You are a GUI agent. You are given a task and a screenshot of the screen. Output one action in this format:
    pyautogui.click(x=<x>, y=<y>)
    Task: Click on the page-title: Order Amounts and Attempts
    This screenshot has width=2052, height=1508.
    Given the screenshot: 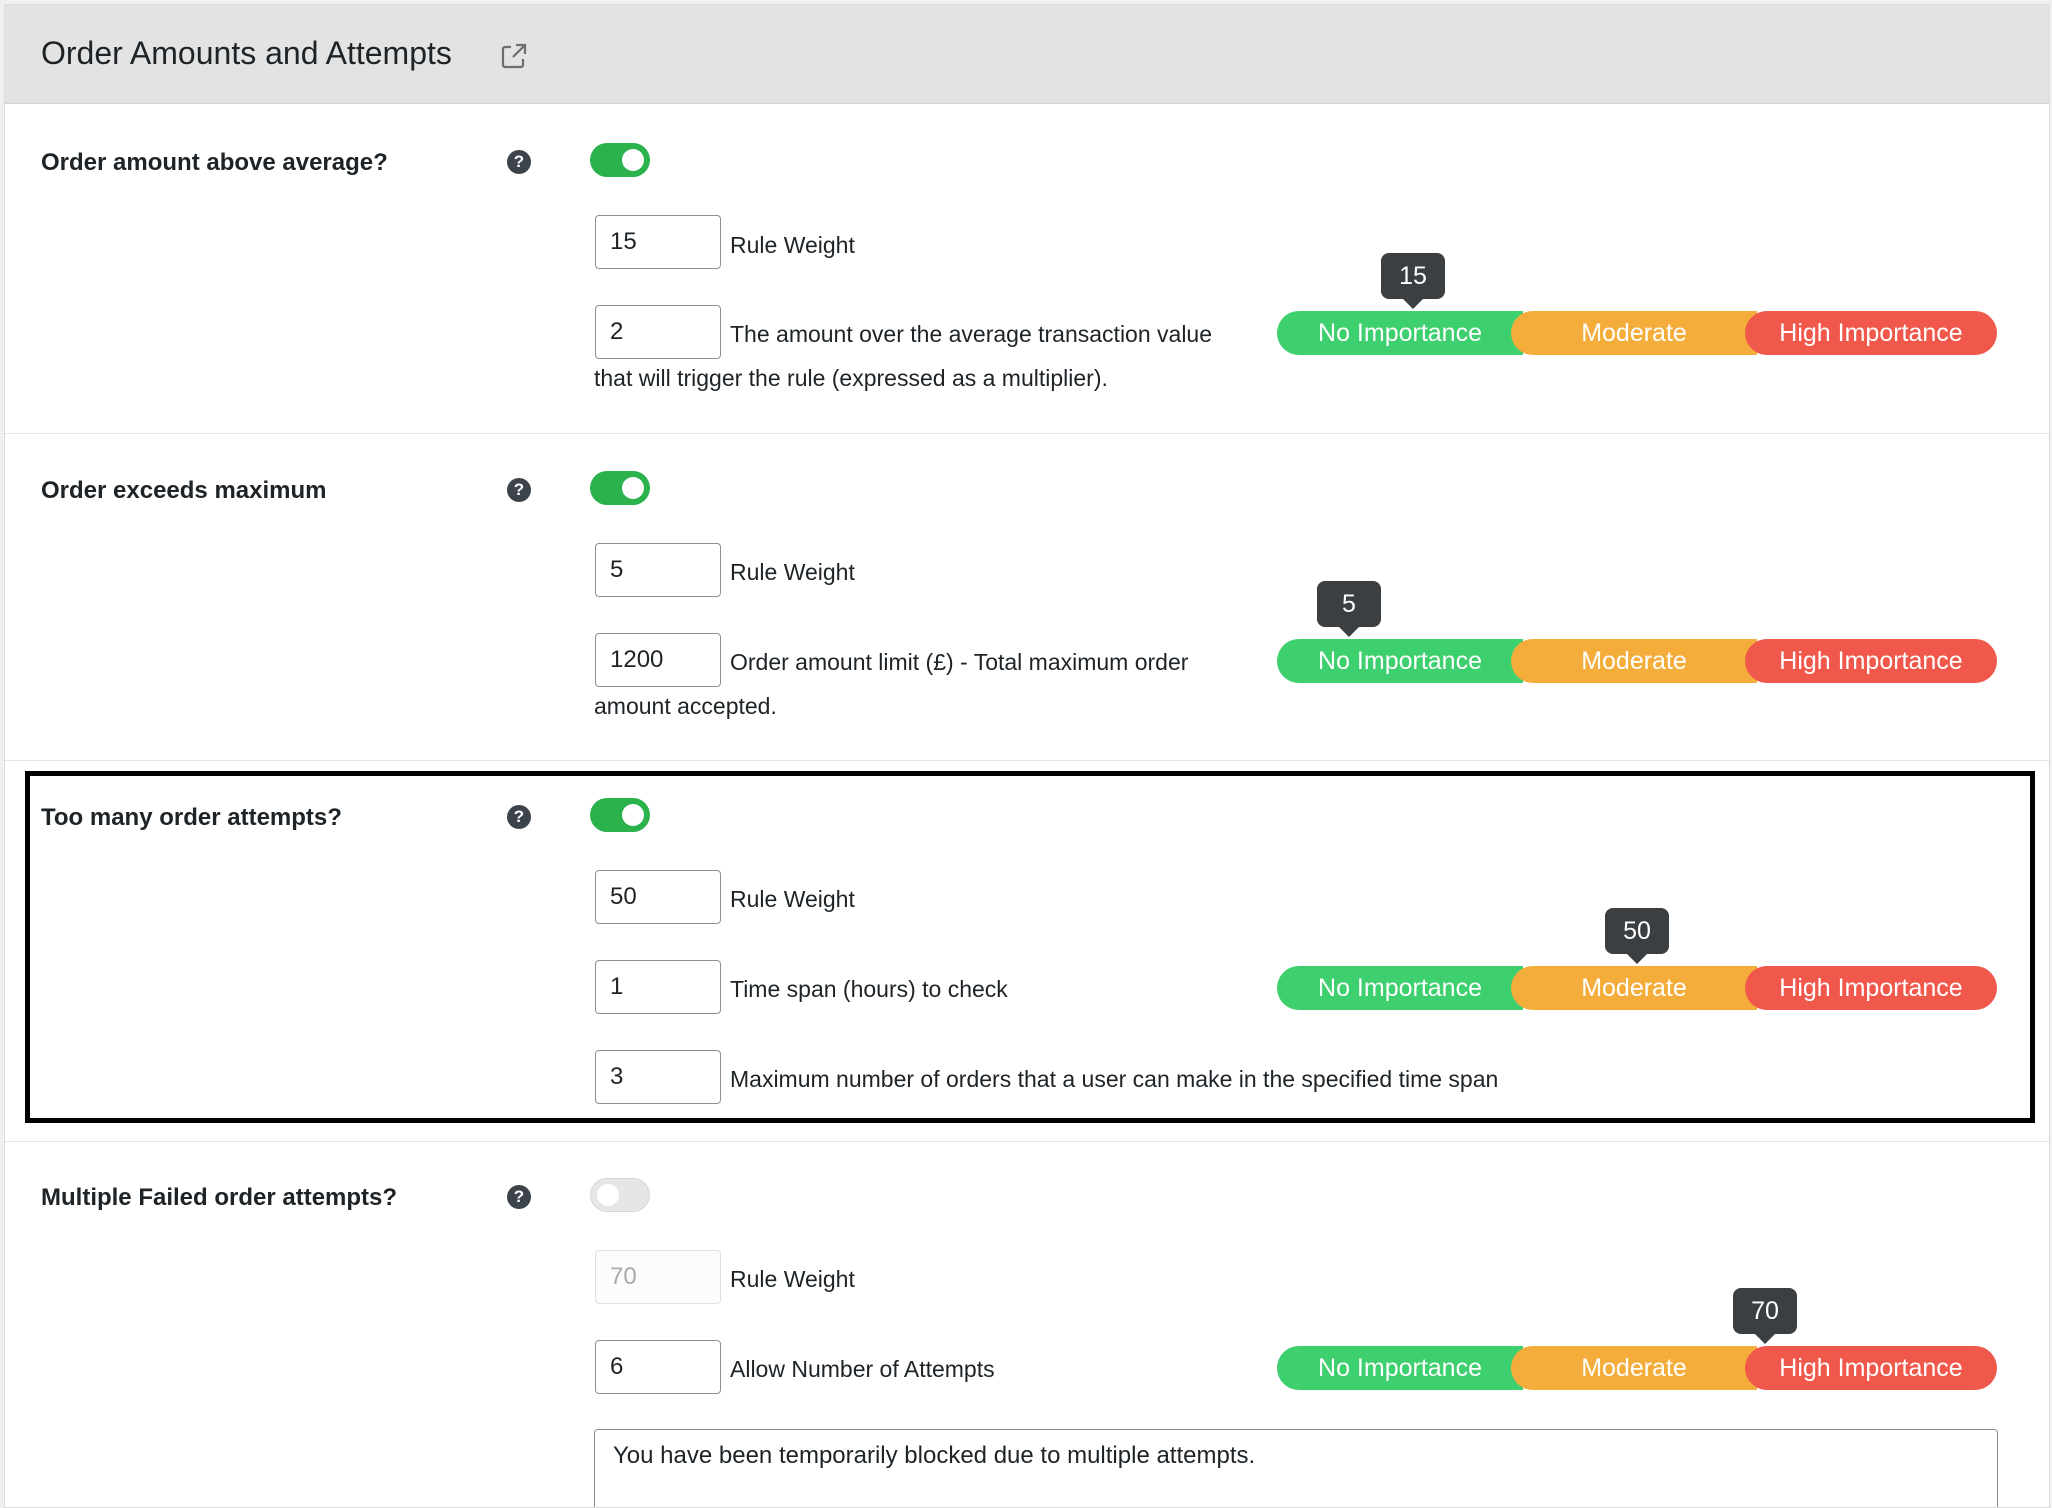 What is the action you would take?
    pyautogui.click(x=246, y=53)
    